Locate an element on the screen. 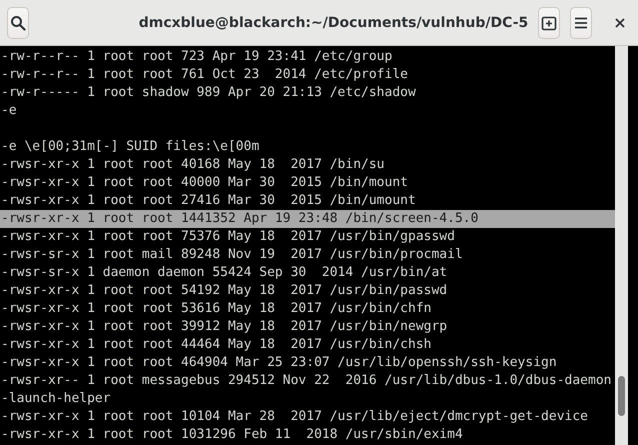 This screenshot has width=638, height=445. terminal-line: -rwsr-xr-x 1 root root 1031296 Feb 11 2018 /usr/sbin/exim4 is located at coordinates (232, 435).